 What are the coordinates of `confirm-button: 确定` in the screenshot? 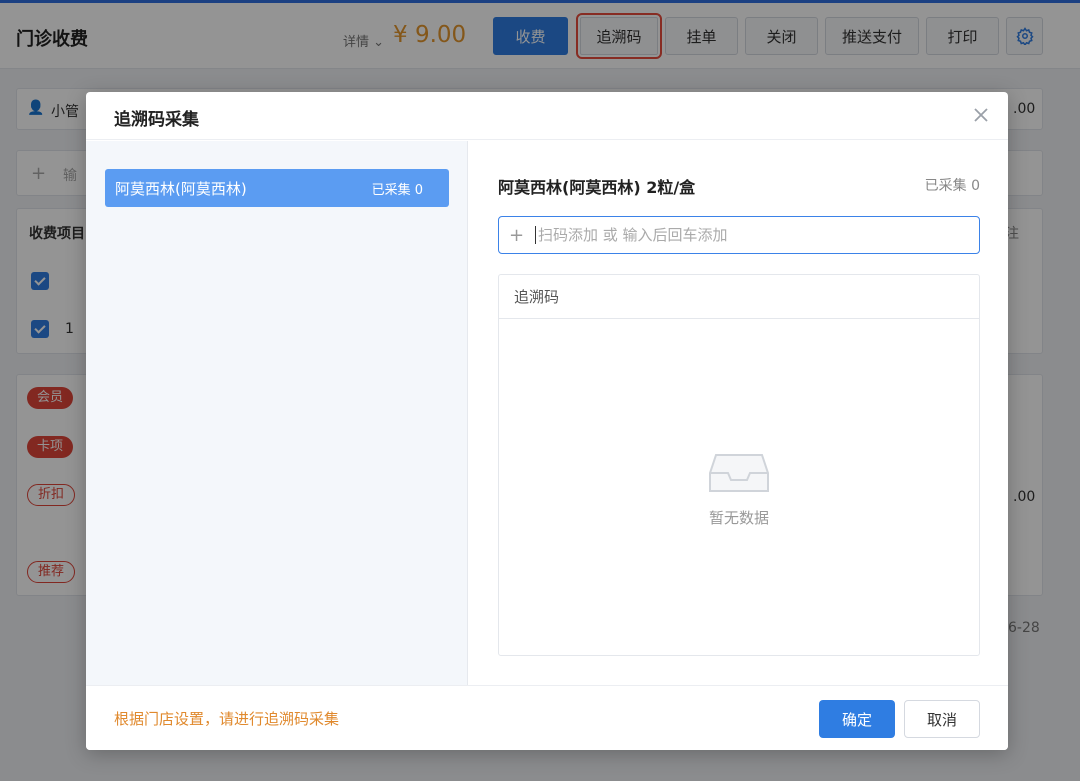 It's located at (857, 719).